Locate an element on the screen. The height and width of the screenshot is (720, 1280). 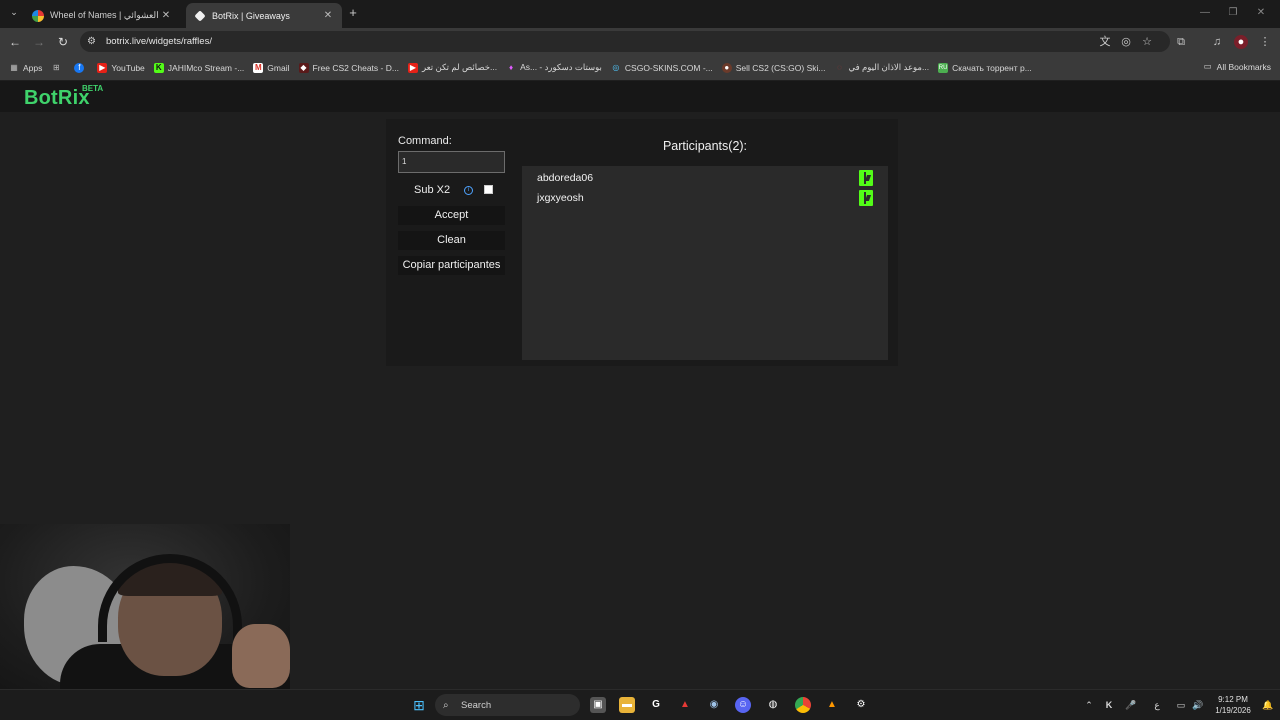
restore-icon: ❐ is located at coordinates (1233, 12).